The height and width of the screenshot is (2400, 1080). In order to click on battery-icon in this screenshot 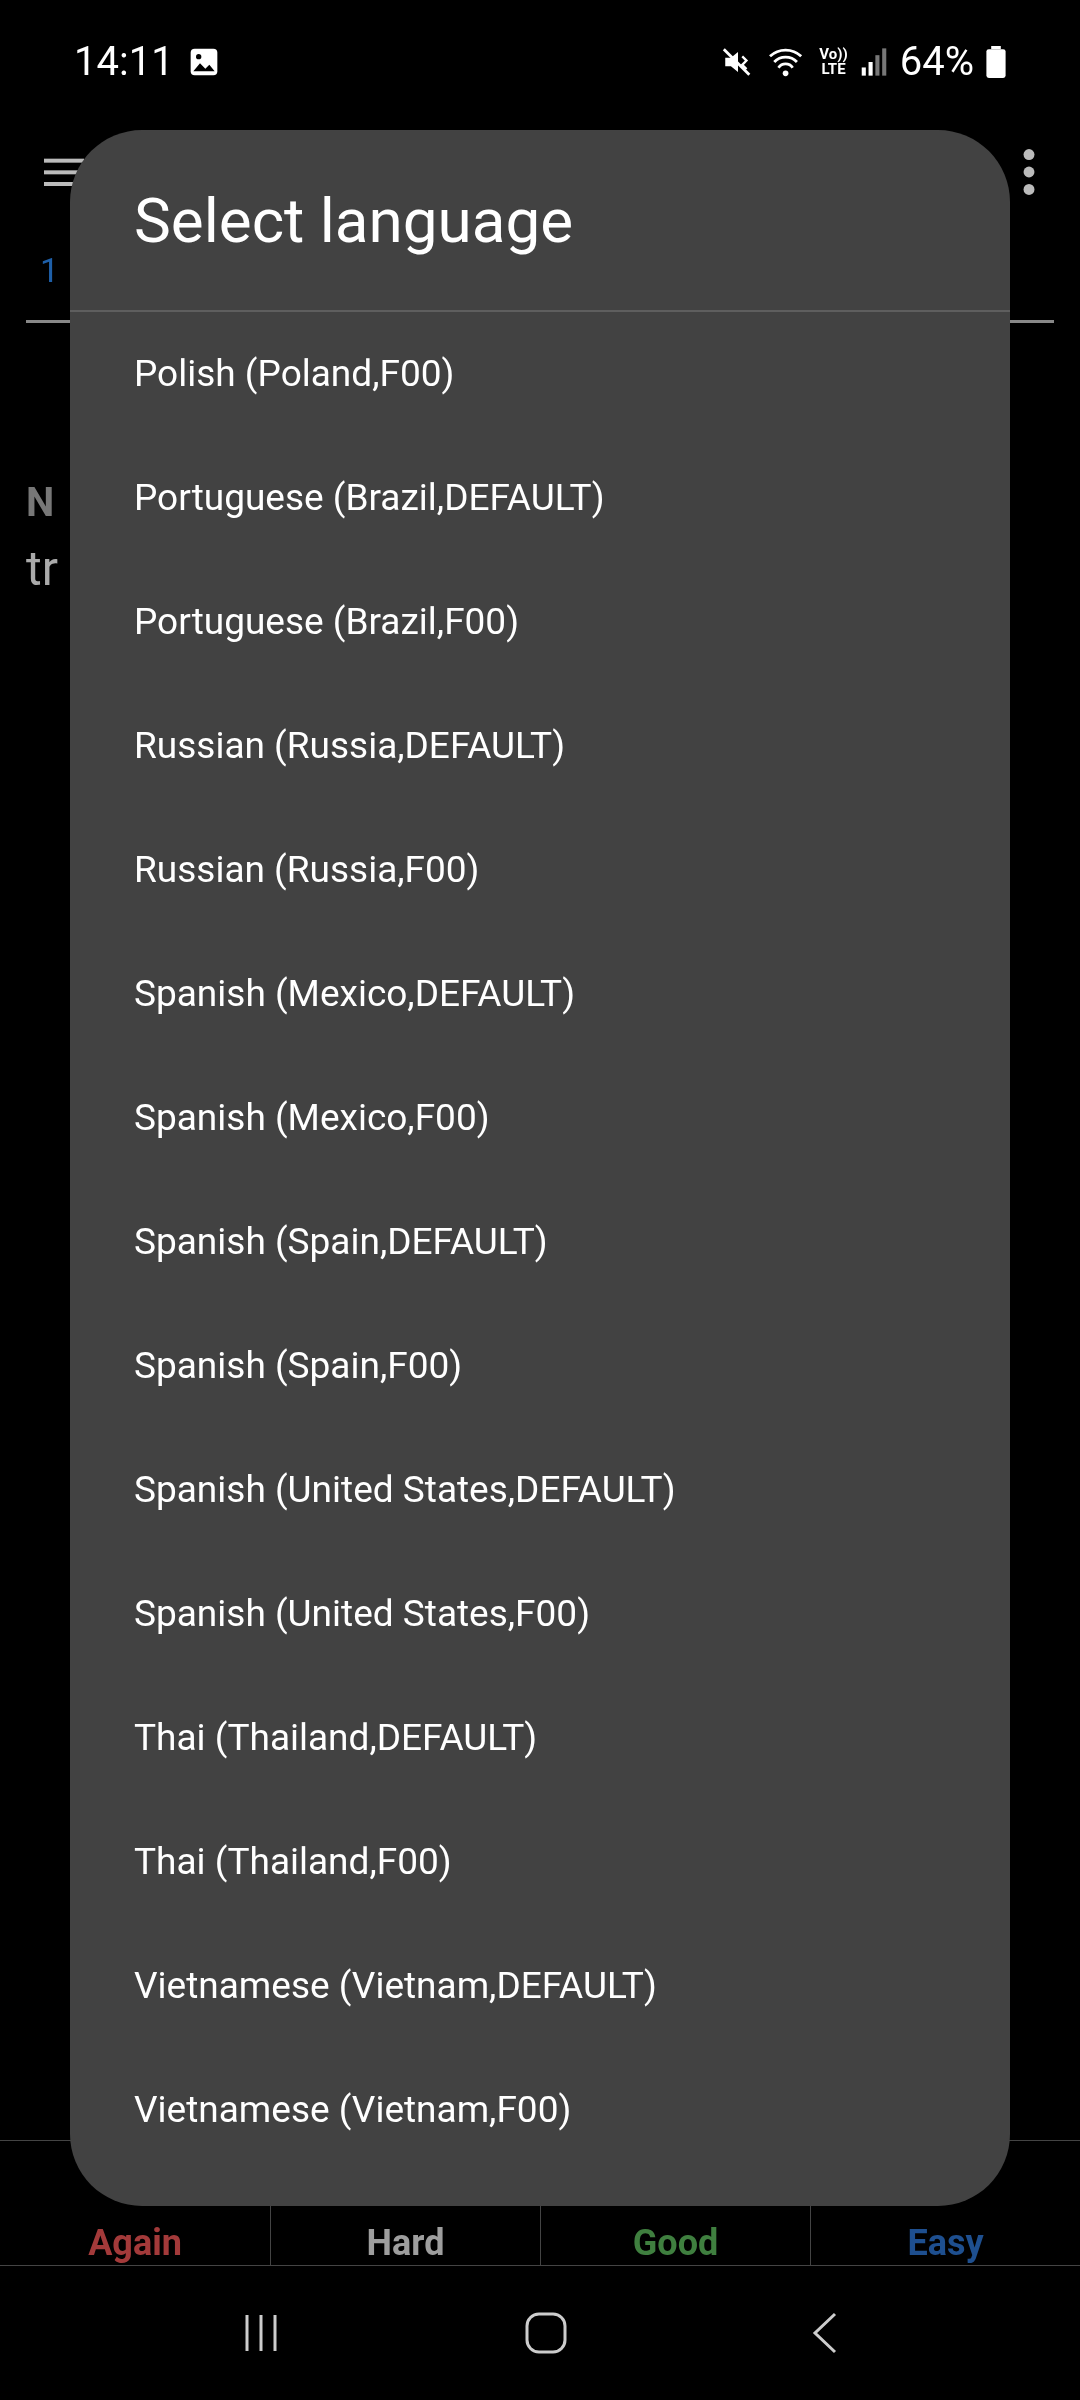, I will do `click(996, 62)`.